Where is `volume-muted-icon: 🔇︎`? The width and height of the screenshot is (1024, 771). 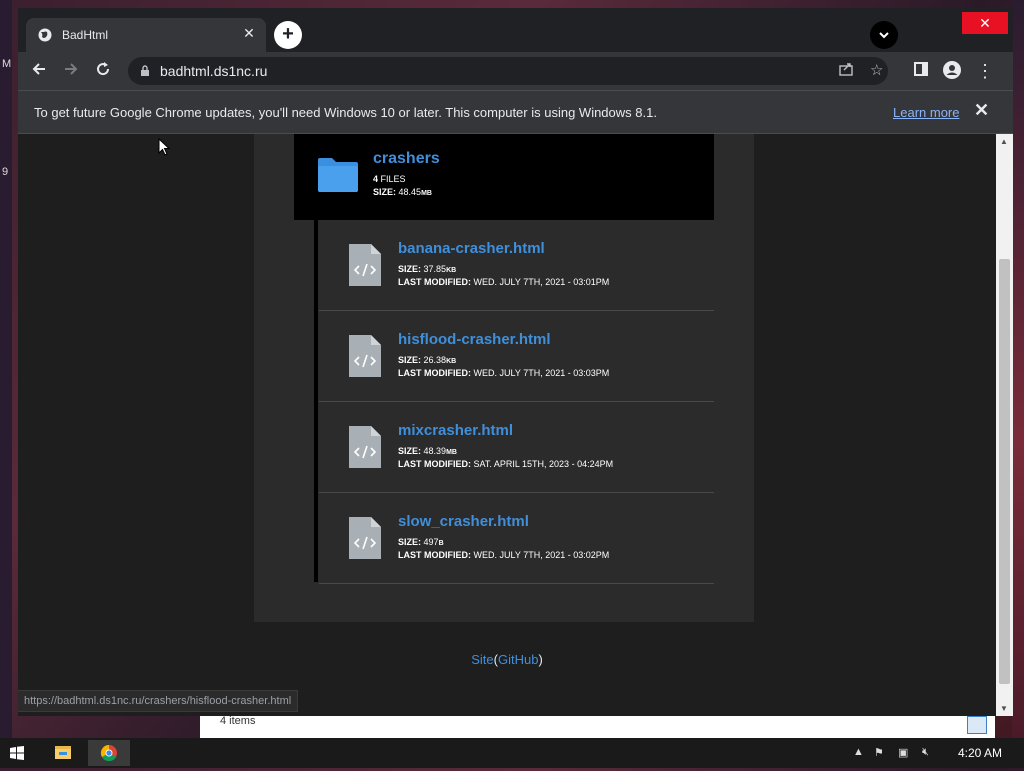
volume-muted-icon: 🔇︎ is located at coordinates (925, 752).